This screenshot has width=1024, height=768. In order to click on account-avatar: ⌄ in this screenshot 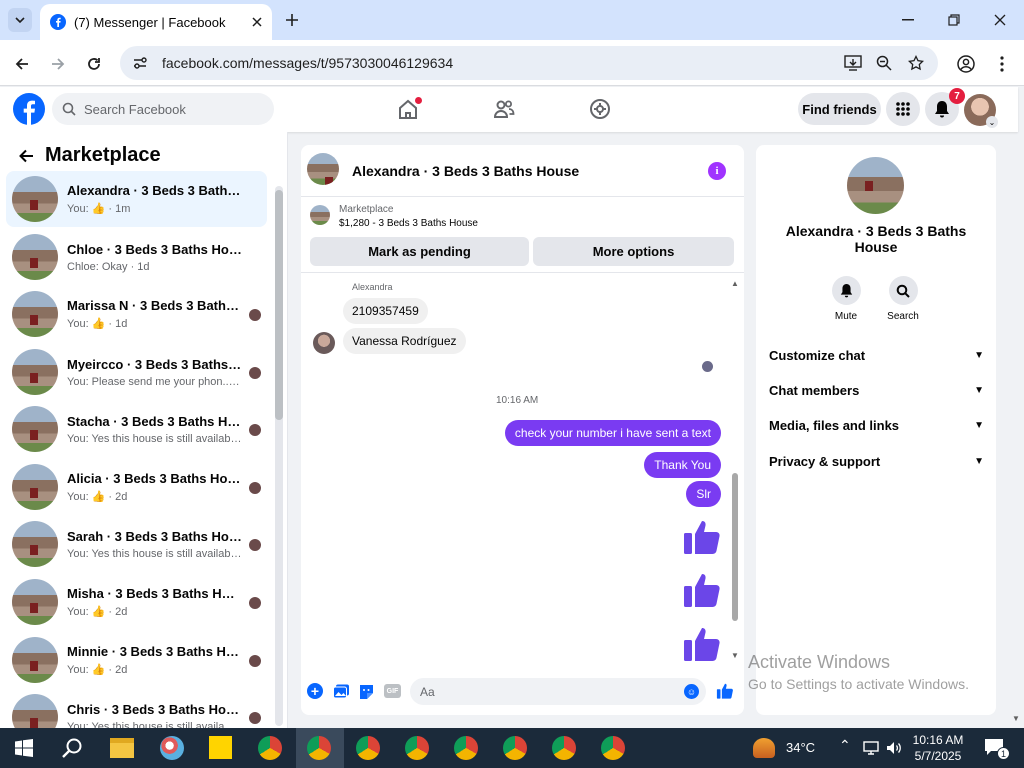, I will do `click(981, 111)`.